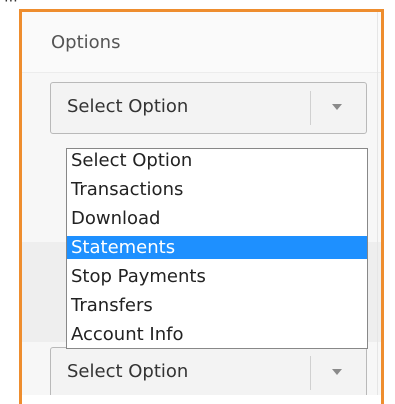  Describe the element at coordinates (201, 72) in the screenshot. I see `header-divider` at that location.